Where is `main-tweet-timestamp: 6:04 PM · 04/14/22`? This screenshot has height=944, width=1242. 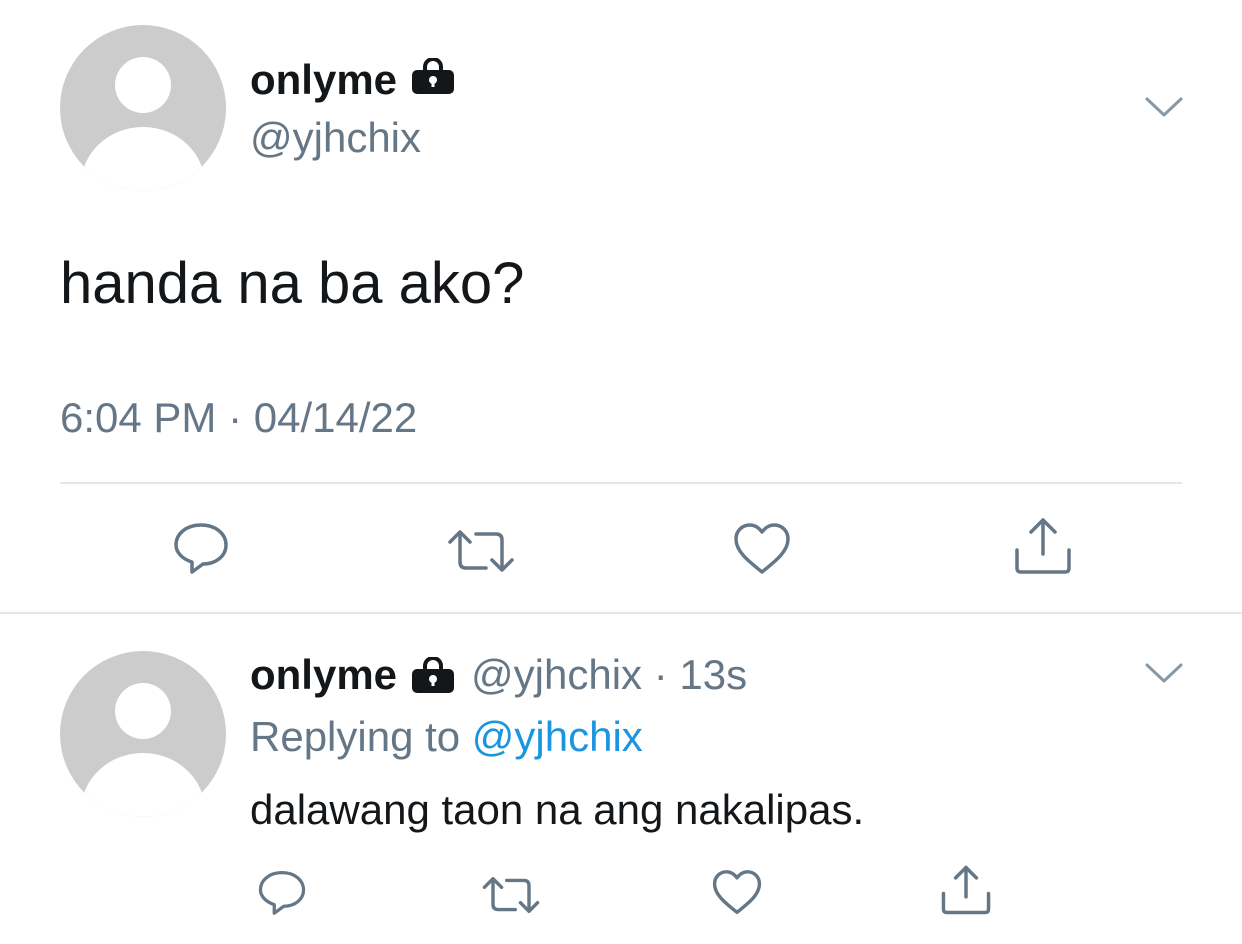 main-tweet-timestamp: 6:04 PM · 04/14/22 is located at coordinates (239, 417).